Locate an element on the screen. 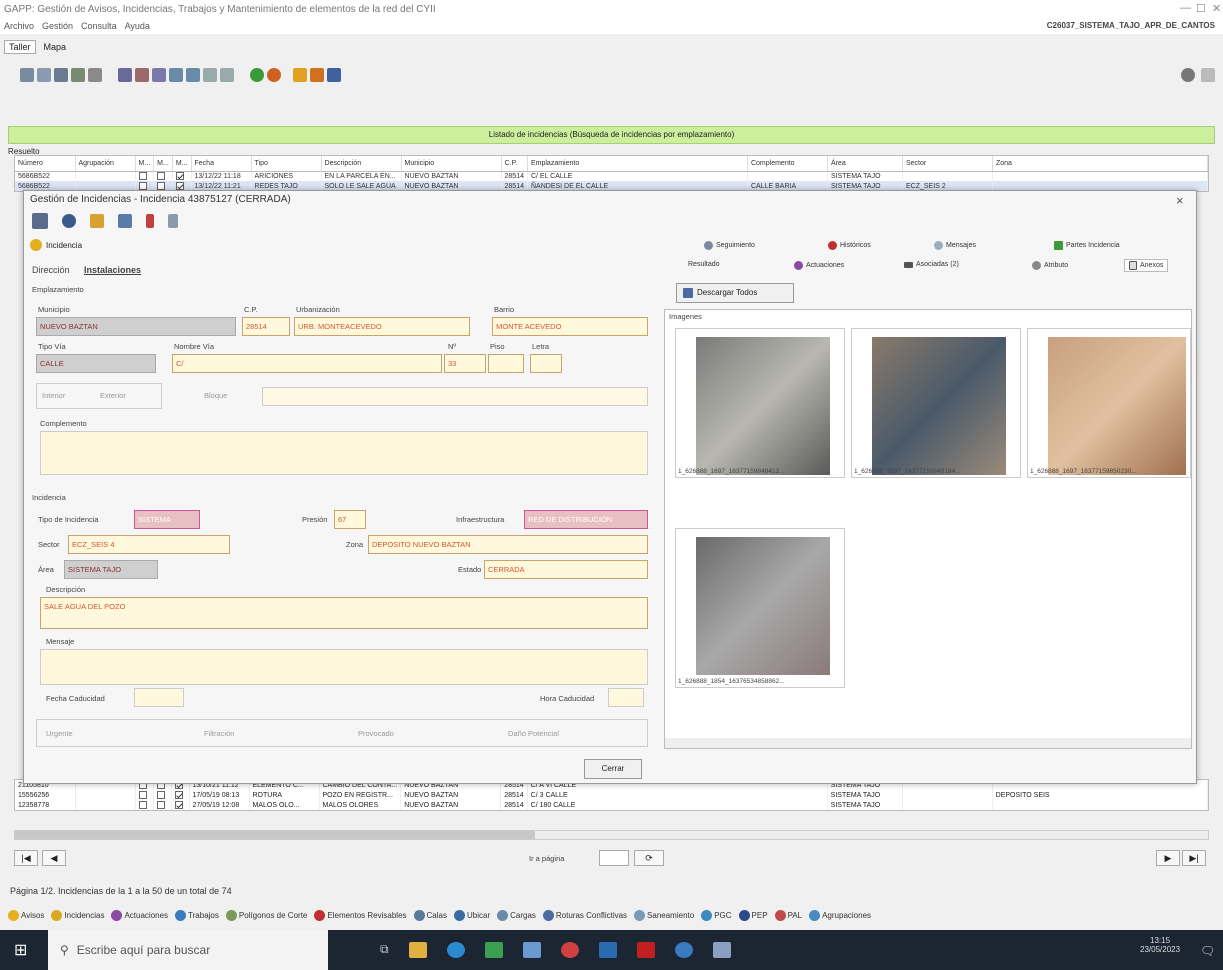 The height and width of the screenshot is (970, 1223). chrome-icon is located at coordinates (569, 950).